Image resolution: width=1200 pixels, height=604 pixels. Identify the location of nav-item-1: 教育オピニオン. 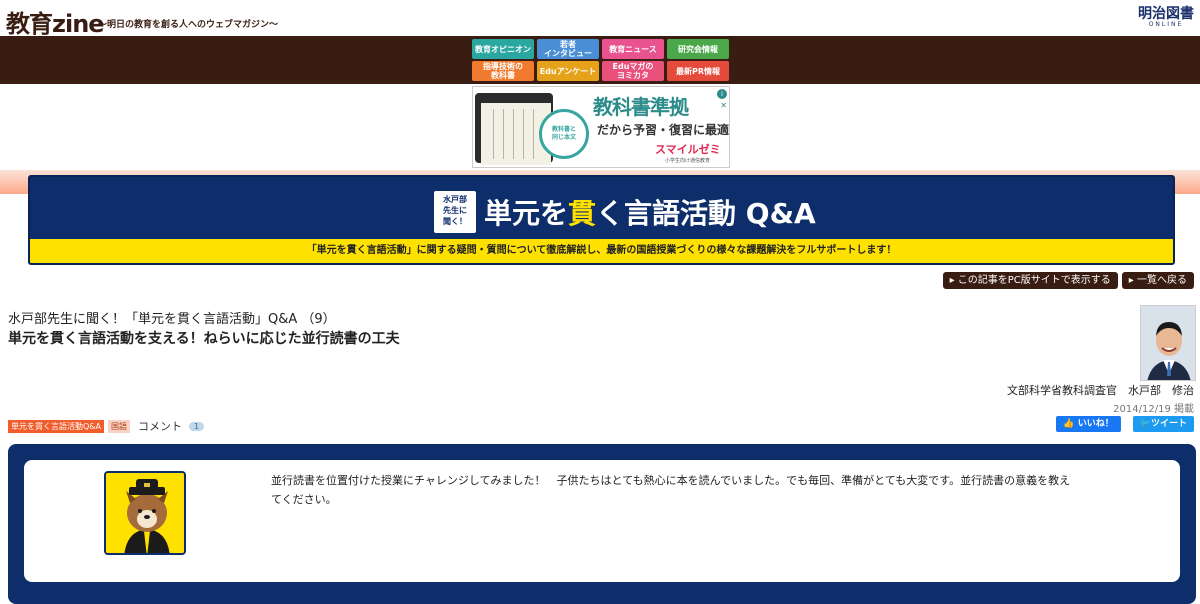
(503, 49).